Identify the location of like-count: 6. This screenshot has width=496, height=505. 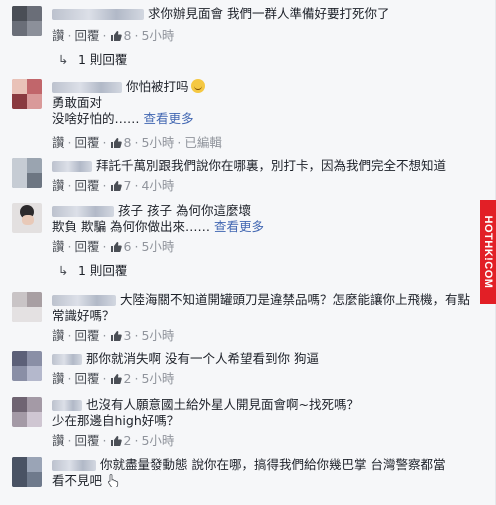
(120, 246).